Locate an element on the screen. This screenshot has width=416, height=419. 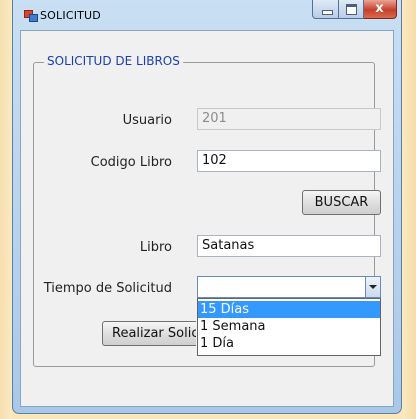
minimize-button is located at coordinates (325, 9).